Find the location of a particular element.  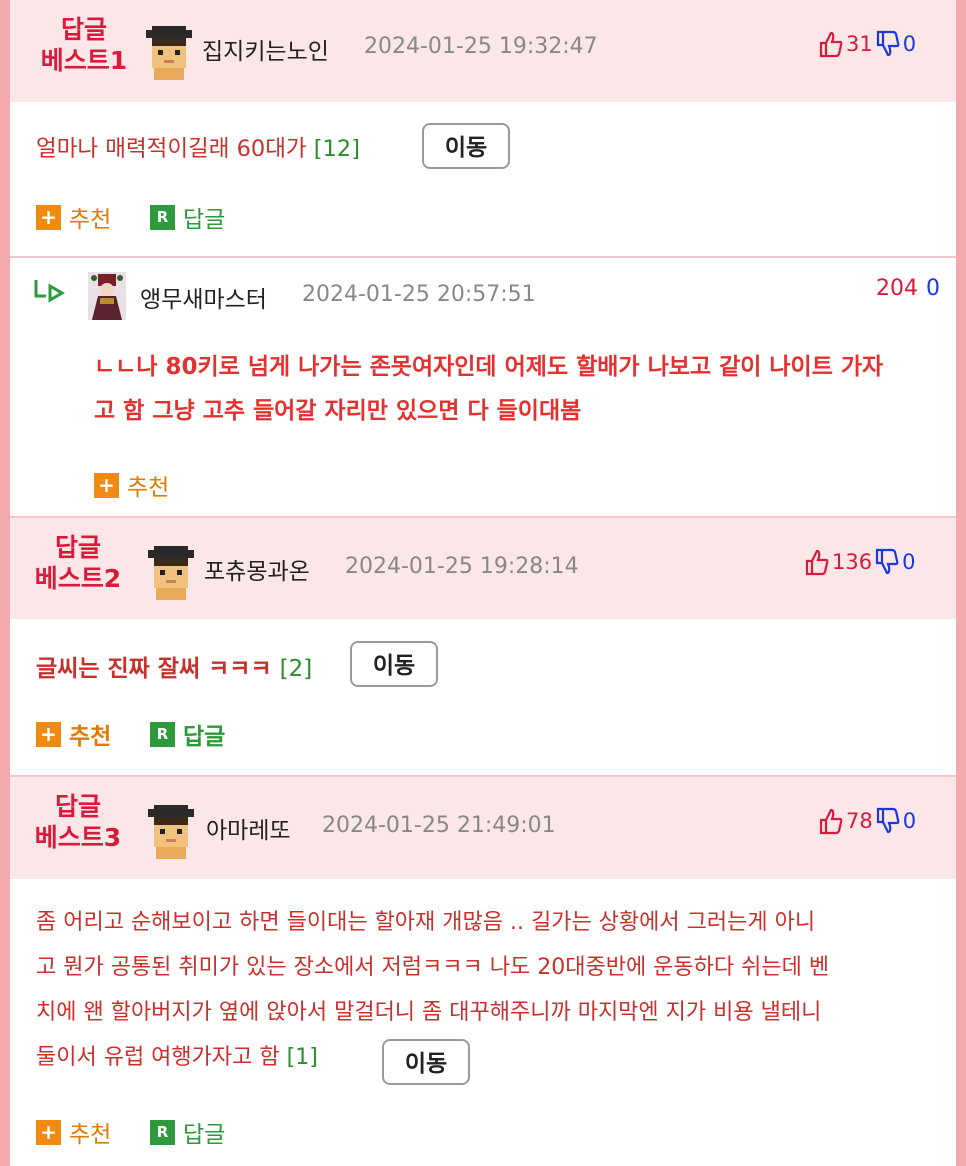

vote-counts: 78 0 is located at coordinates (867, 821).